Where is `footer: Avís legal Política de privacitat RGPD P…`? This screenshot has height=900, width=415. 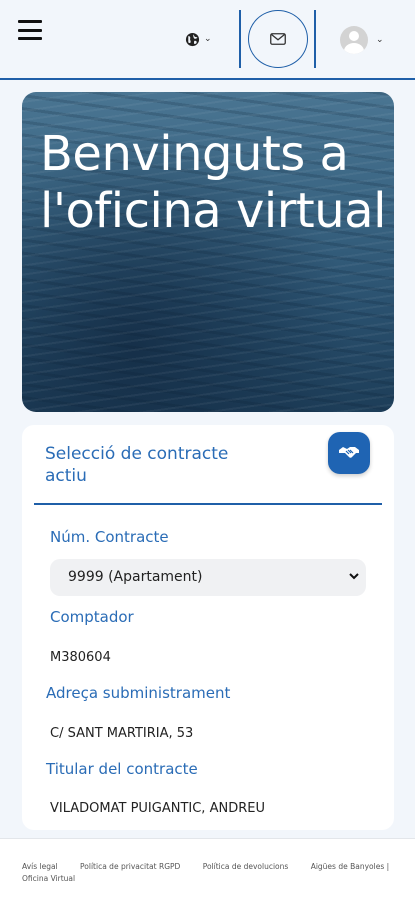 footer: Avís legal Política de privacitat RGPD P… is located at coordinates (207, 869).